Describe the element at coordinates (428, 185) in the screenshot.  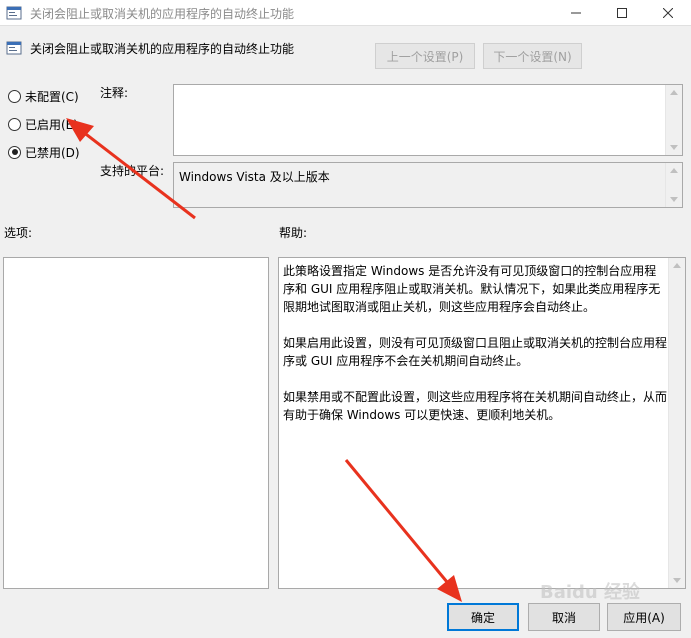
I see `platform-field: Windows Vista 及以上版本` at that location.